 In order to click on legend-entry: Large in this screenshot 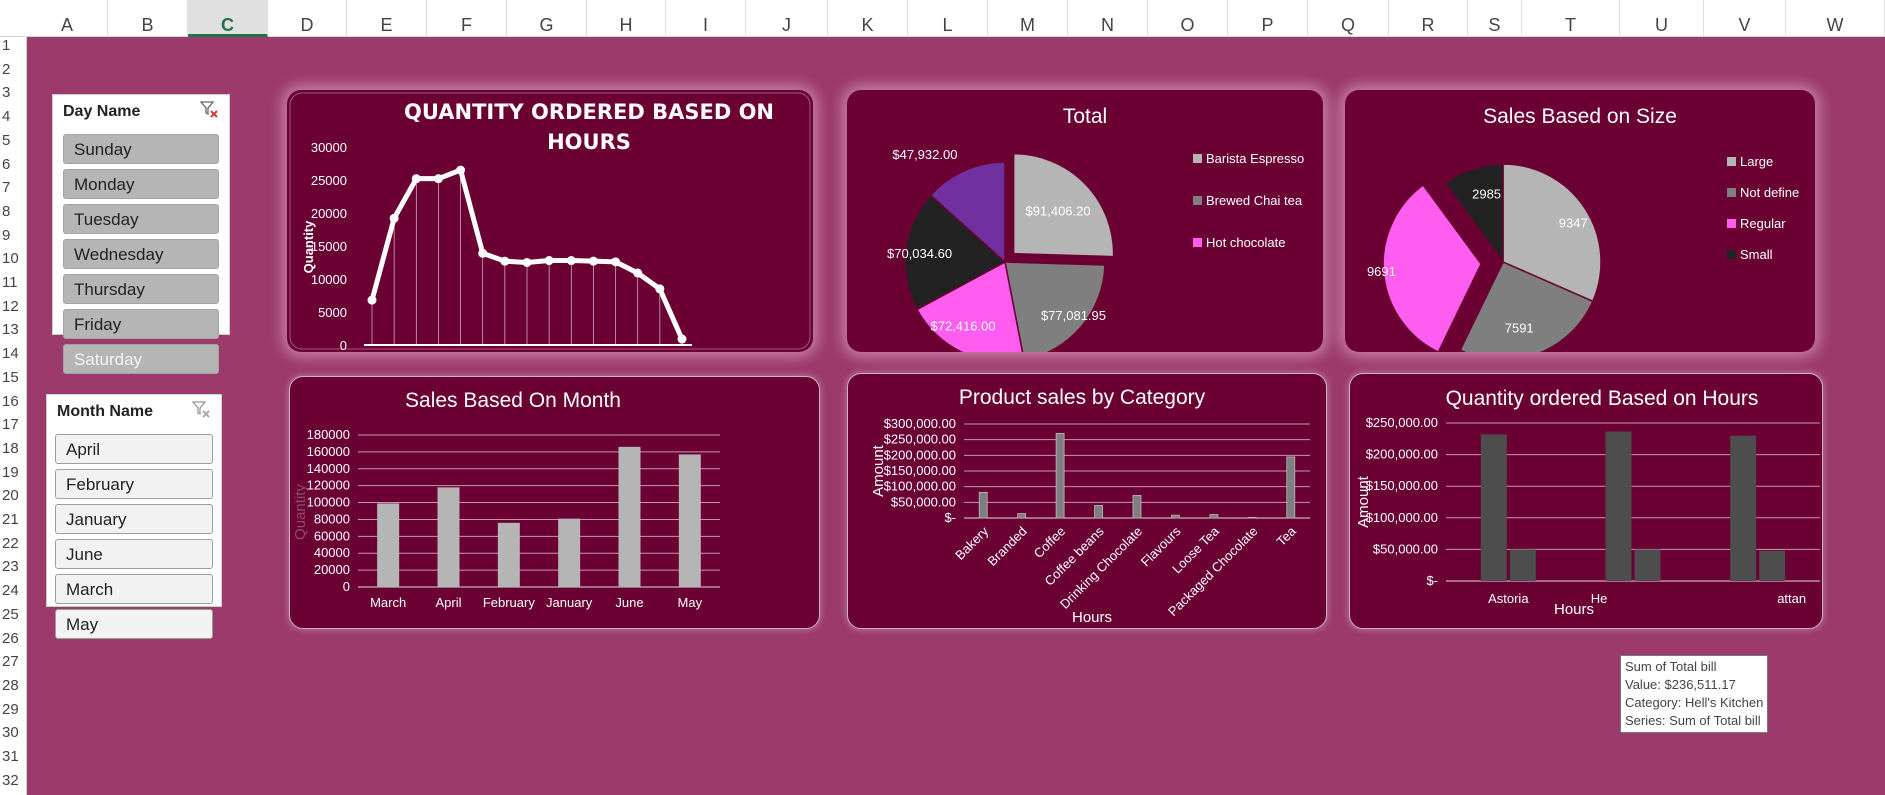, I will do `click(1756, 161)`.